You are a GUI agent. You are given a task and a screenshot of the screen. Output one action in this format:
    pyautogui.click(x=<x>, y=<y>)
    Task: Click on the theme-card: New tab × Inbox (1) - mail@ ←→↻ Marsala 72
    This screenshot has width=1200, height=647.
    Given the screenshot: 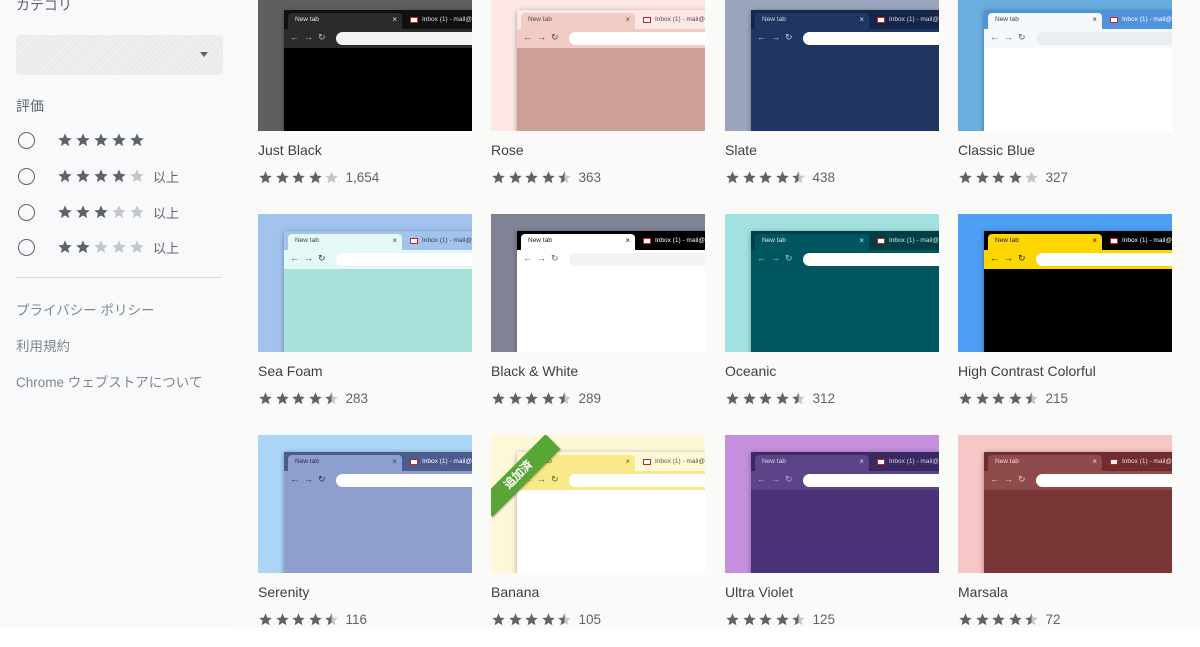 What is the action you would take?
    pyautogui.click(x=1065, y=541)
    